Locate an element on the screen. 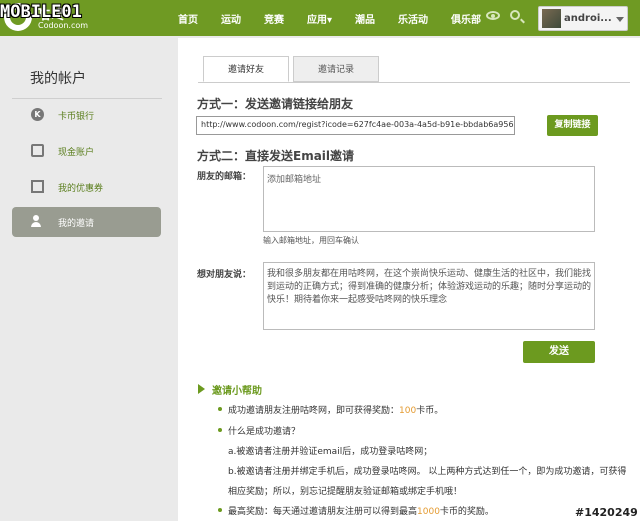 The width and height of the screenshot is (640, 521). search-icon is located at coordinates (515, 15).